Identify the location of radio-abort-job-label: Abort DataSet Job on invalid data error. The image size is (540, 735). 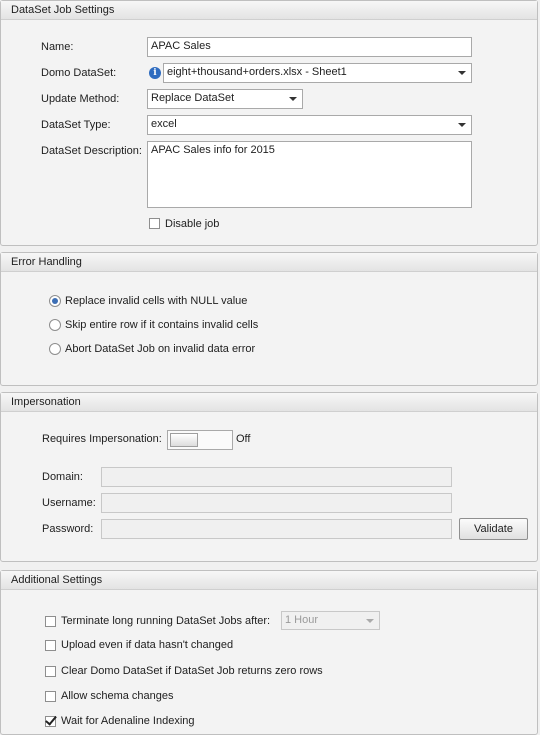
(160, 349).